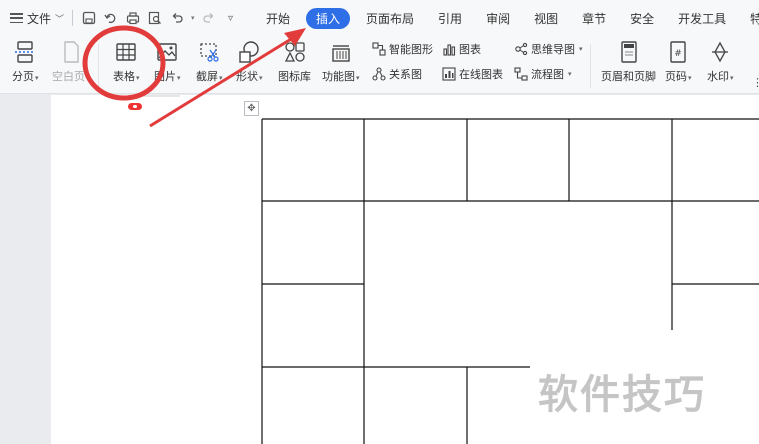 The image size is (759, 444). What do you see at coordinates (223, 81) in the screenshot?
I see `annotation-arrow-shaft` at bounding box center [223, 81].